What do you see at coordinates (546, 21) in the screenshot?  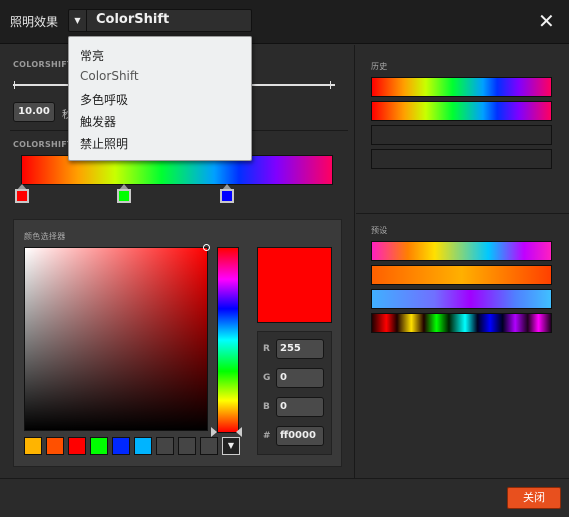 I see `close-button: ✕` at bounding box center [546, 21].